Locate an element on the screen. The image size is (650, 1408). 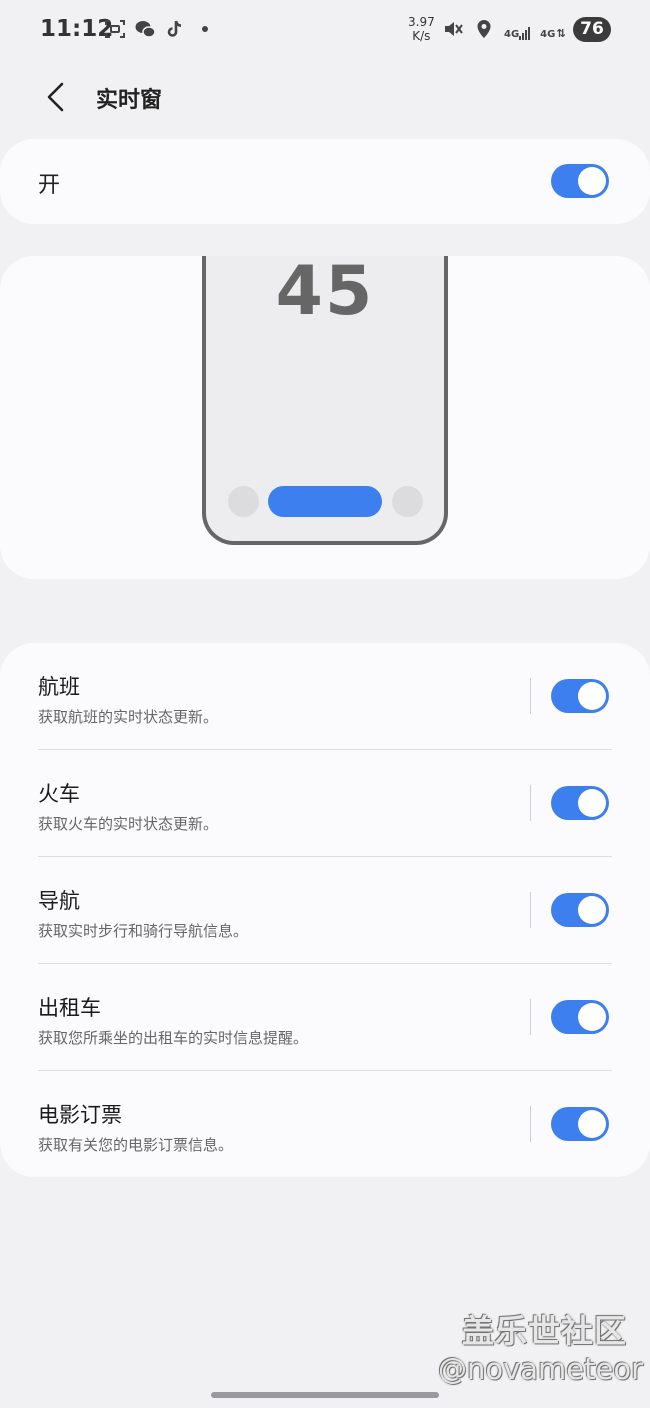
toggle-train is located at coordinates (580, 803).